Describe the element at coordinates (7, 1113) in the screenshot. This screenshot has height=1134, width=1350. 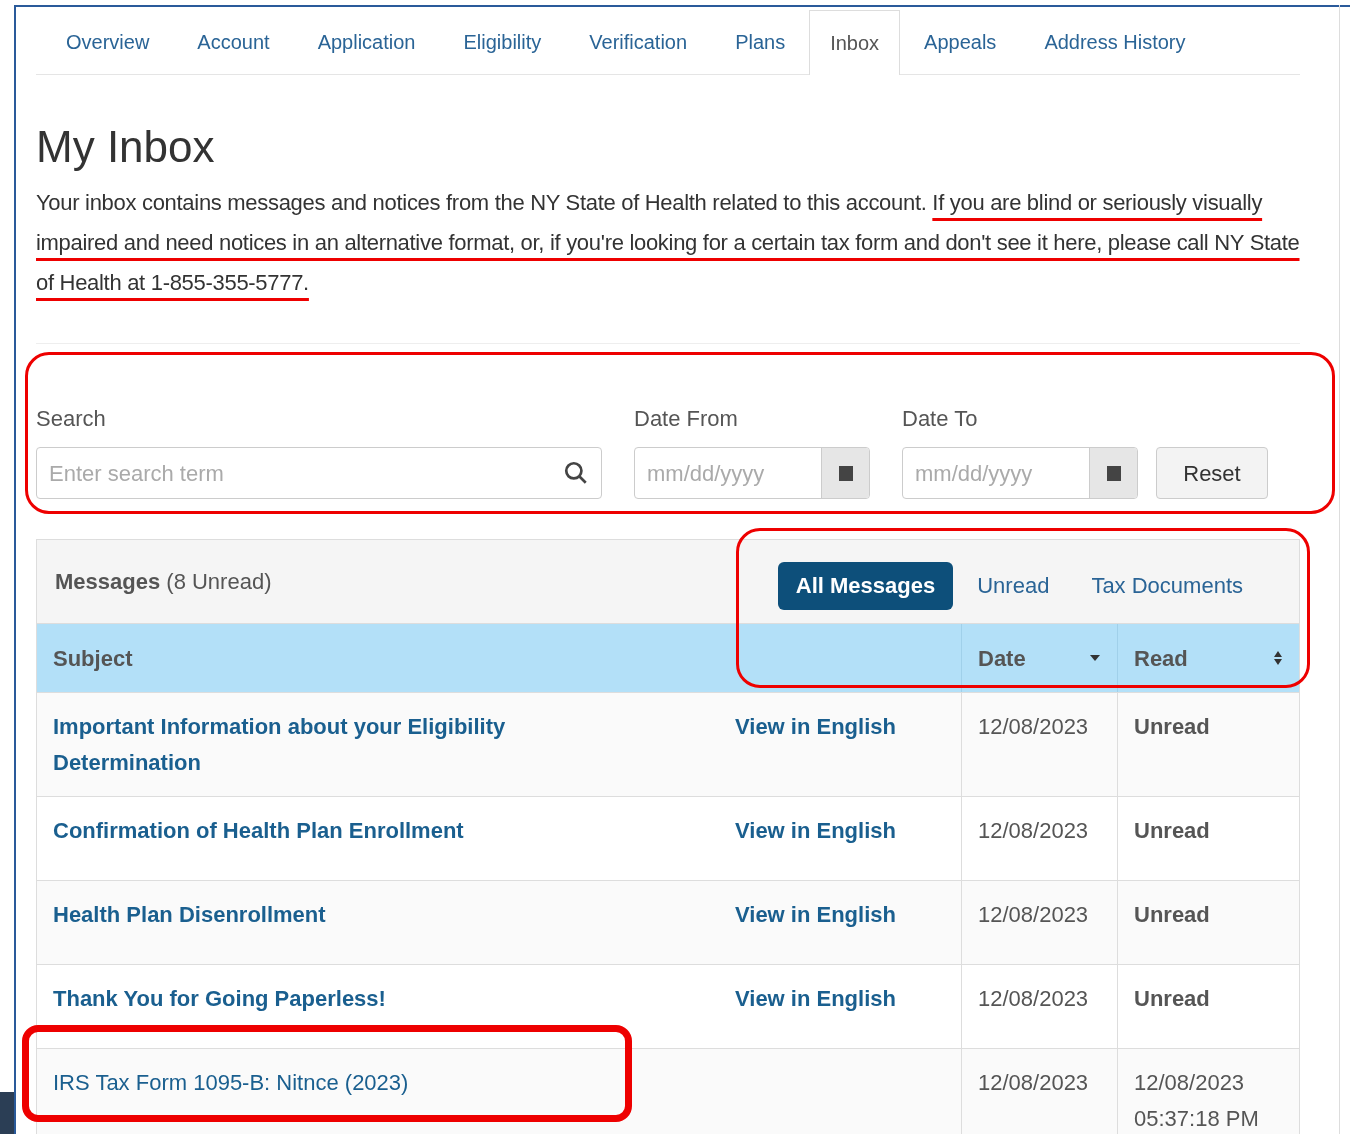
I see `corner-shape` at that location.